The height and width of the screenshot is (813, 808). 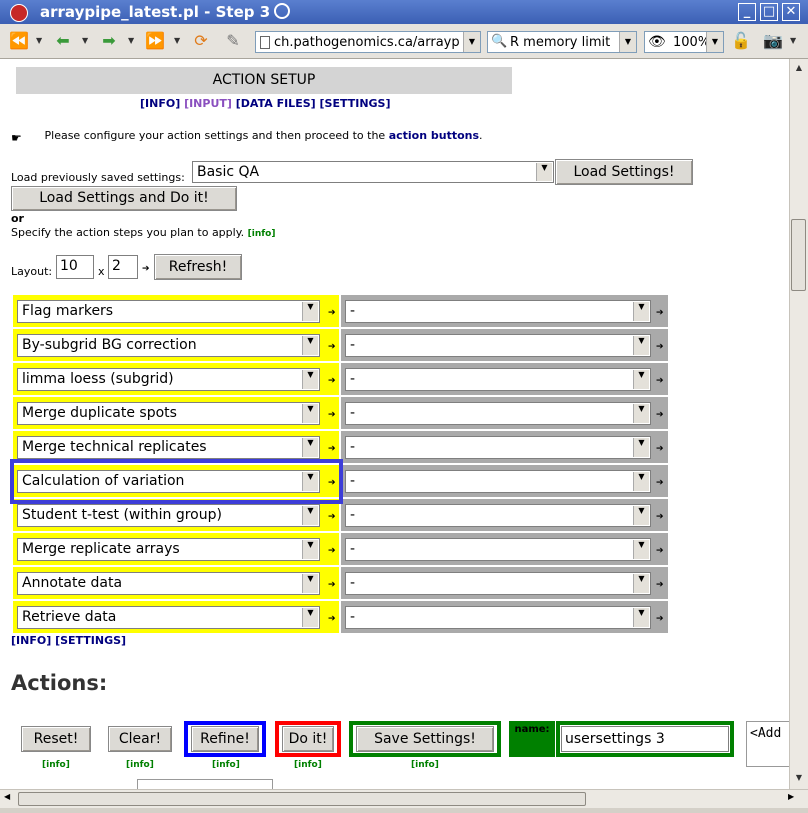 I want to click on scroll-down-icon: ▼, so click(x=799, y=778).